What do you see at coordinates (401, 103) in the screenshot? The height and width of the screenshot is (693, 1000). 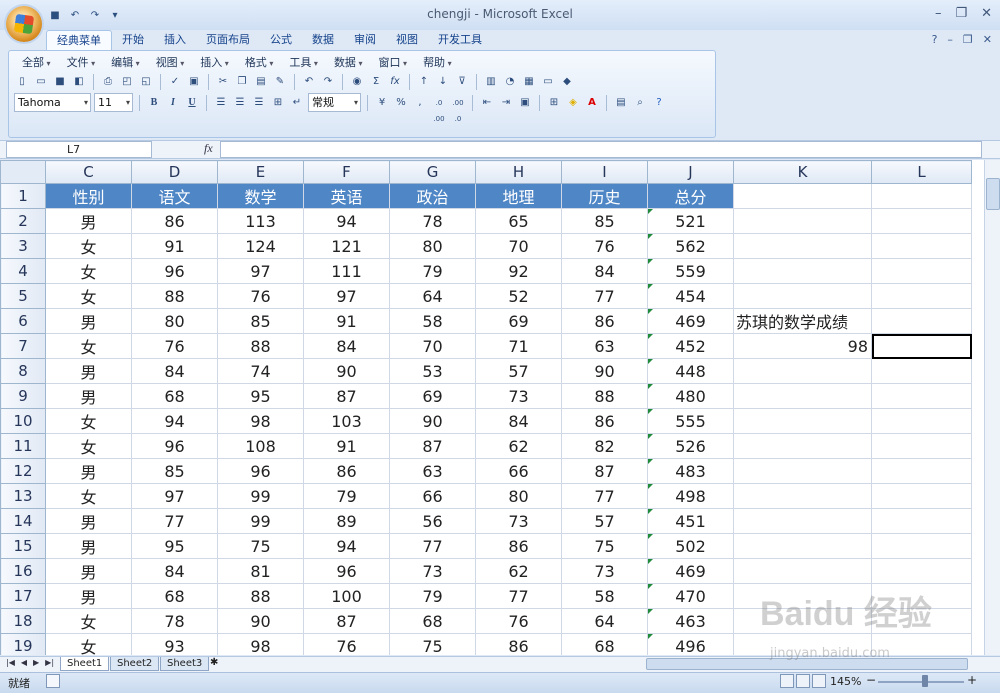 I see `percent-button: %` at bounding box center [401, 103].